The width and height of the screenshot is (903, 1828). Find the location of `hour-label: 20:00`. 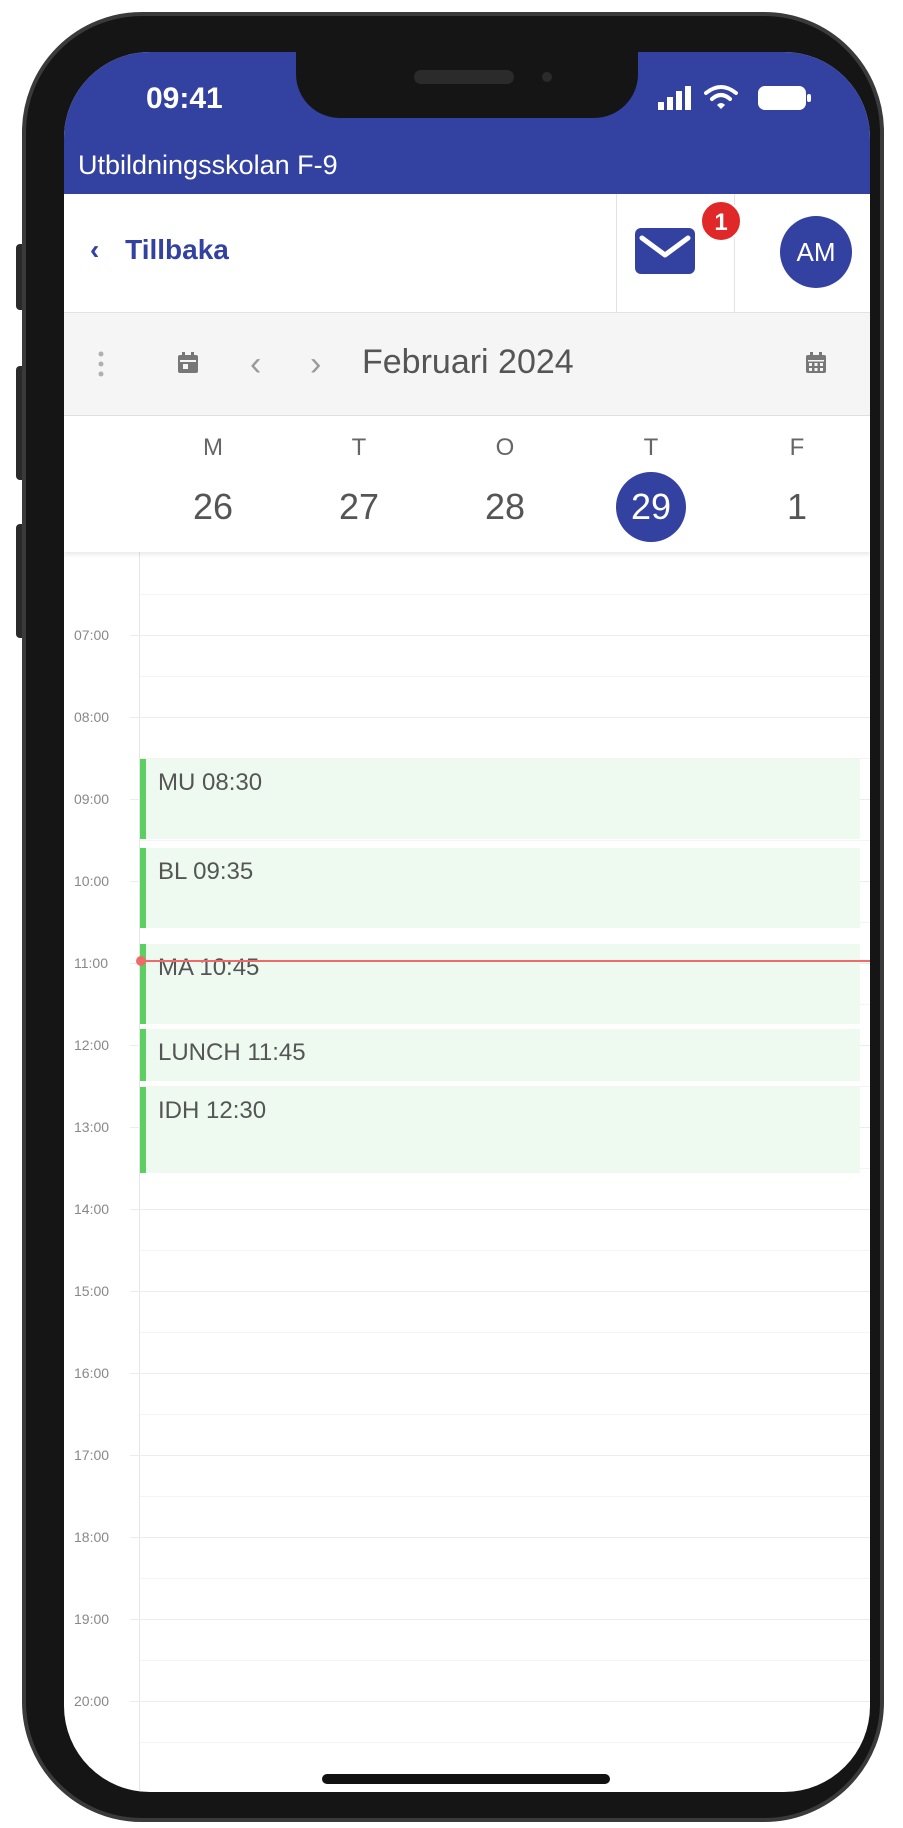

hour-label: 20:00 is located at coordinates (92, 1701).